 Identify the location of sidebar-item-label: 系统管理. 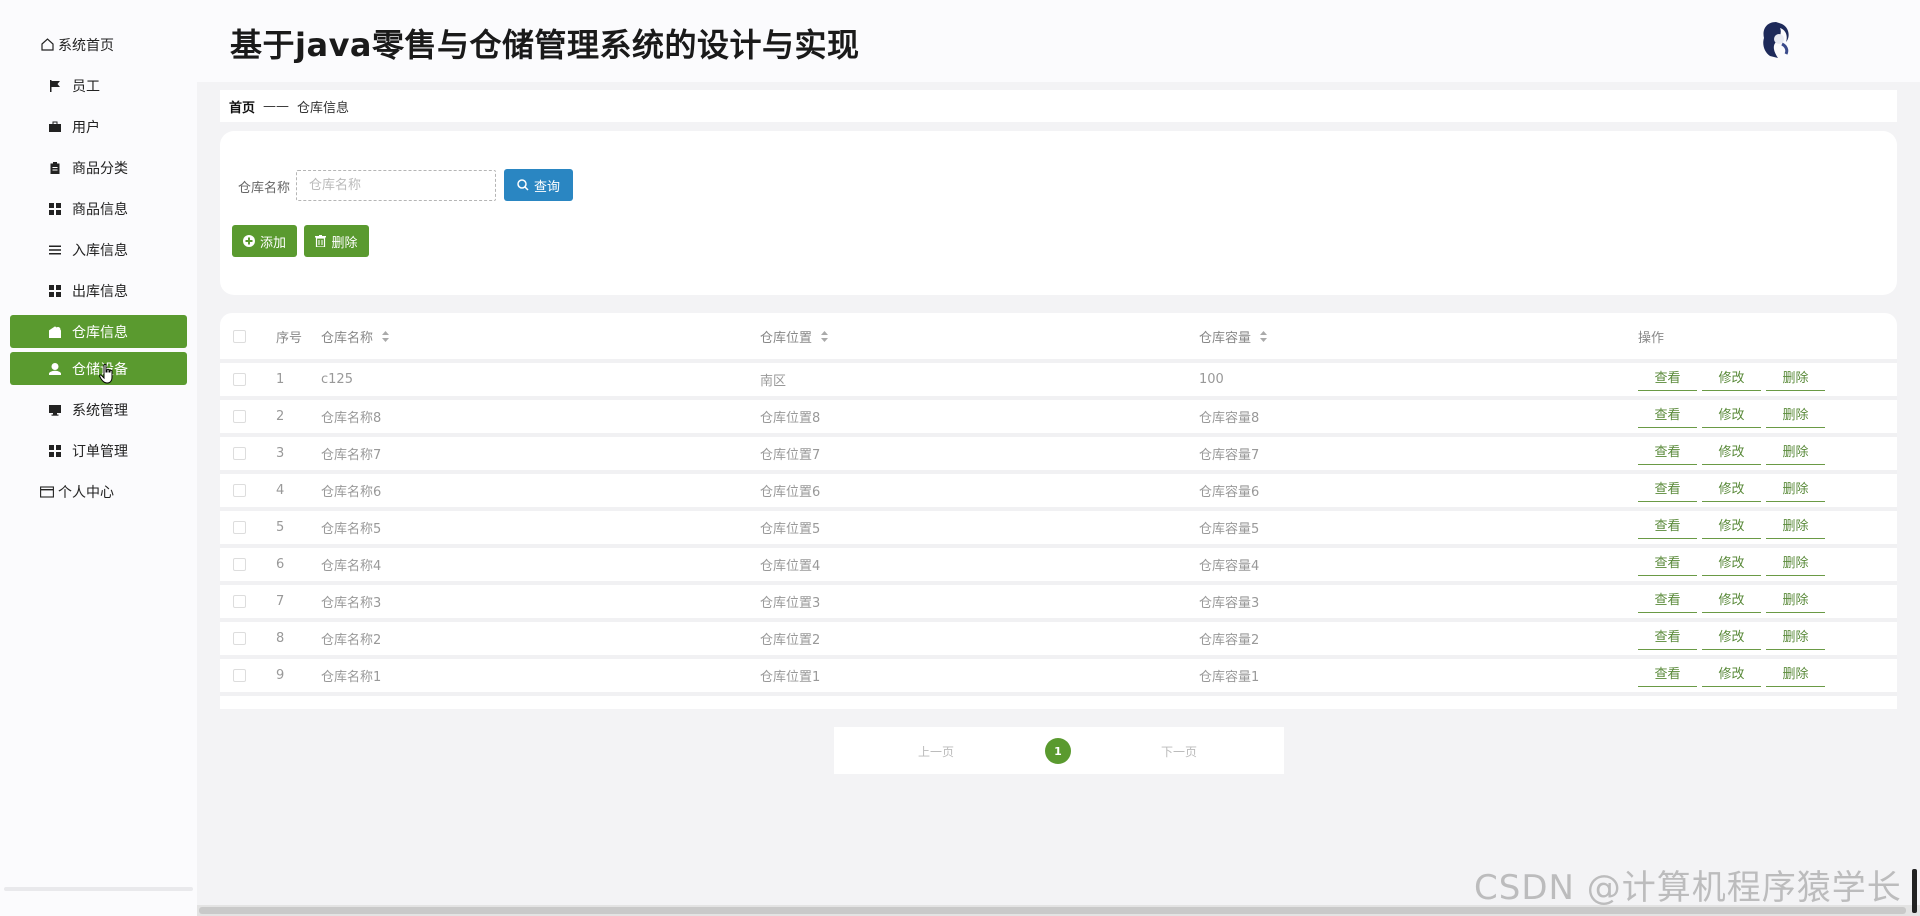
(100, 410).